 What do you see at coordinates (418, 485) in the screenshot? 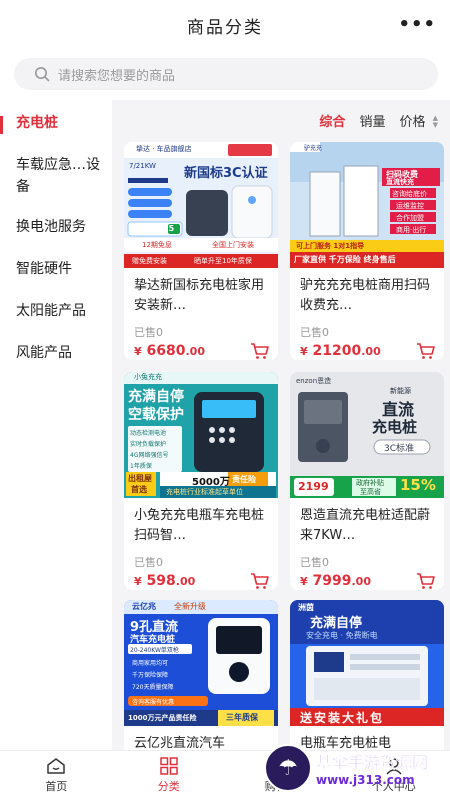
I see `product-image-percent: 15%` at bounding box center [418, 485].